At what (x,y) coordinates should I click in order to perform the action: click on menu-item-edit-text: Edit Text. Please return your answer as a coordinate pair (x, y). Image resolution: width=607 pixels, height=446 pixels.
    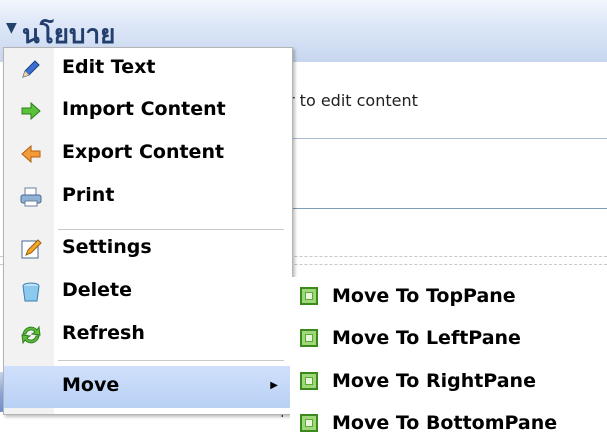
    Looking at the image, I should click on (148, 69).